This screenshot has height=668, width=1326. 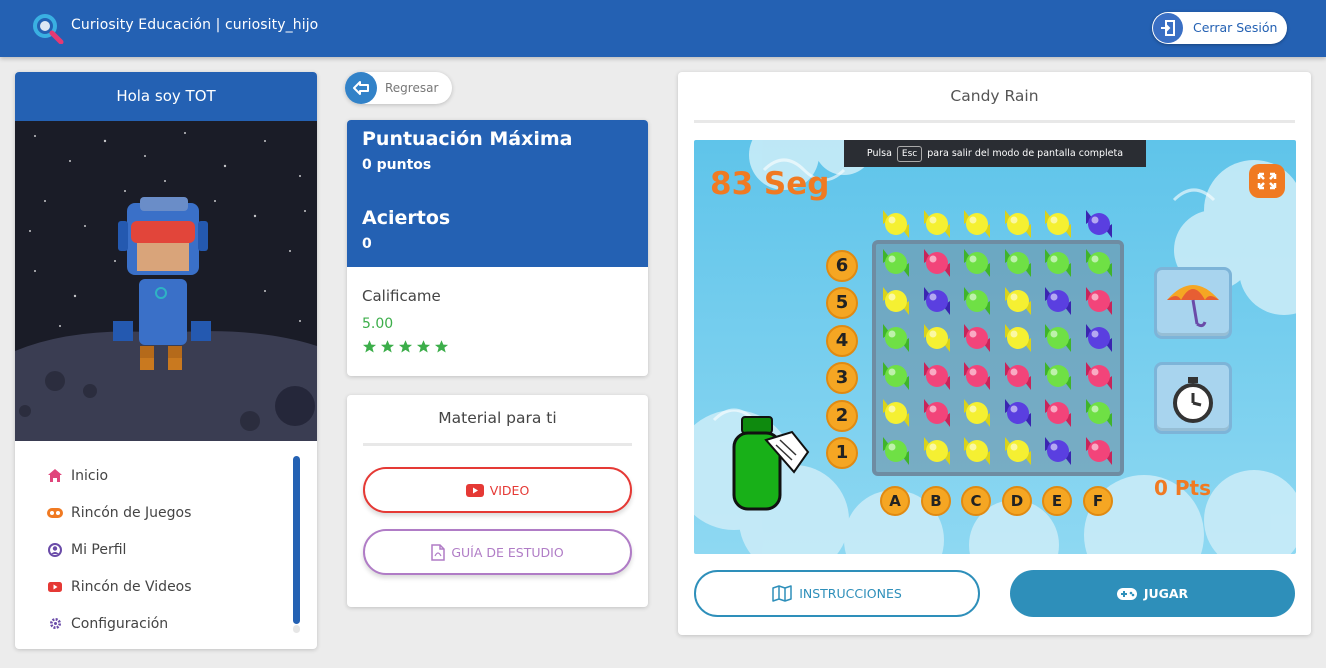 I want to click on sidebar-item-juegos: Rincón de Juegos, so click(x=155, y=512).